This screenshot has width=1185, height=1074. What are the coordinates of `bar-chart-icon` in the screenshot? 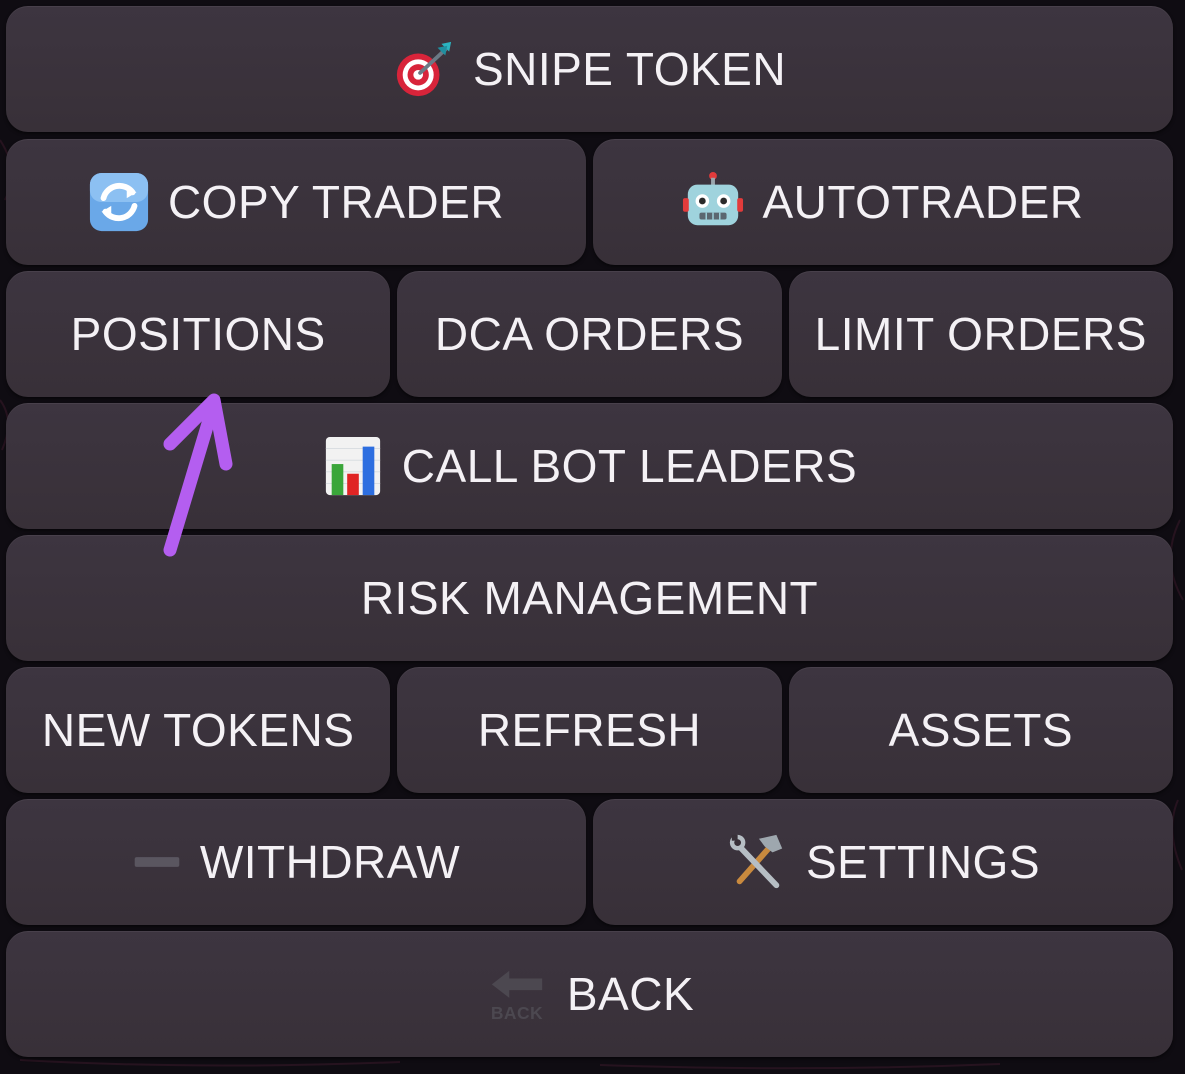 It's located at (353, 466).